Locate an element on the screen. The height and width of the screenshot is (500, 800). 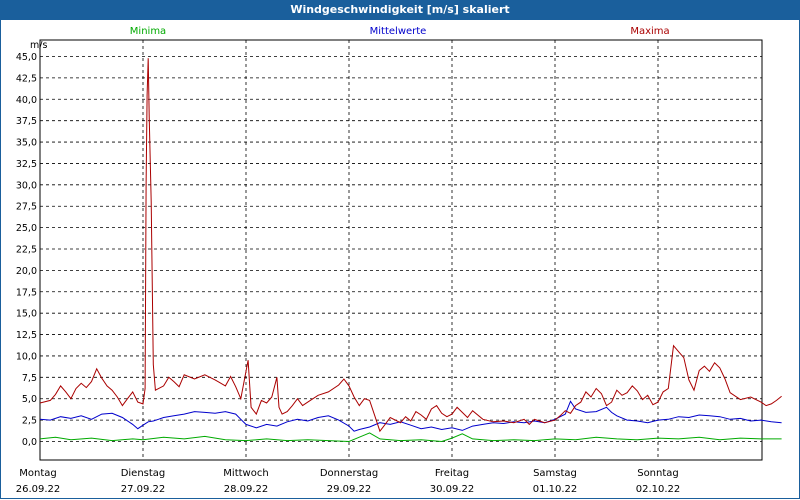
y-tick-label: 20,0 is located at coordinates (26, 271).